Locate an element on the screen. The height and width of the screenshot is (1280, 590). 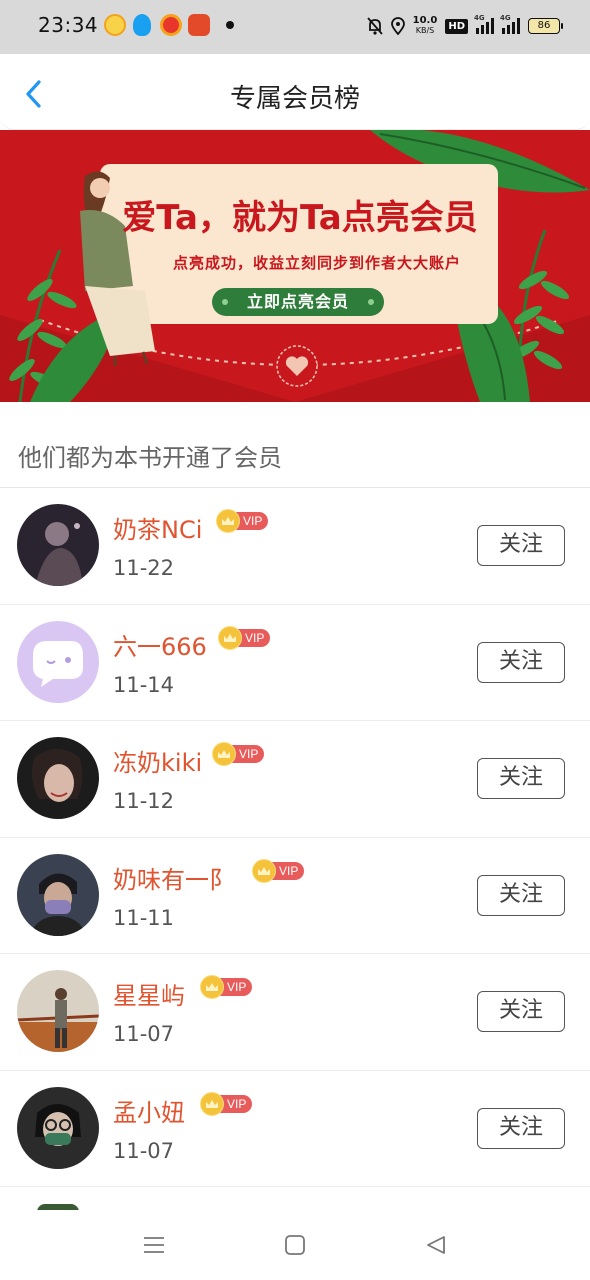
member-name: 冻奶kiki is located at coordinates (157, 760).